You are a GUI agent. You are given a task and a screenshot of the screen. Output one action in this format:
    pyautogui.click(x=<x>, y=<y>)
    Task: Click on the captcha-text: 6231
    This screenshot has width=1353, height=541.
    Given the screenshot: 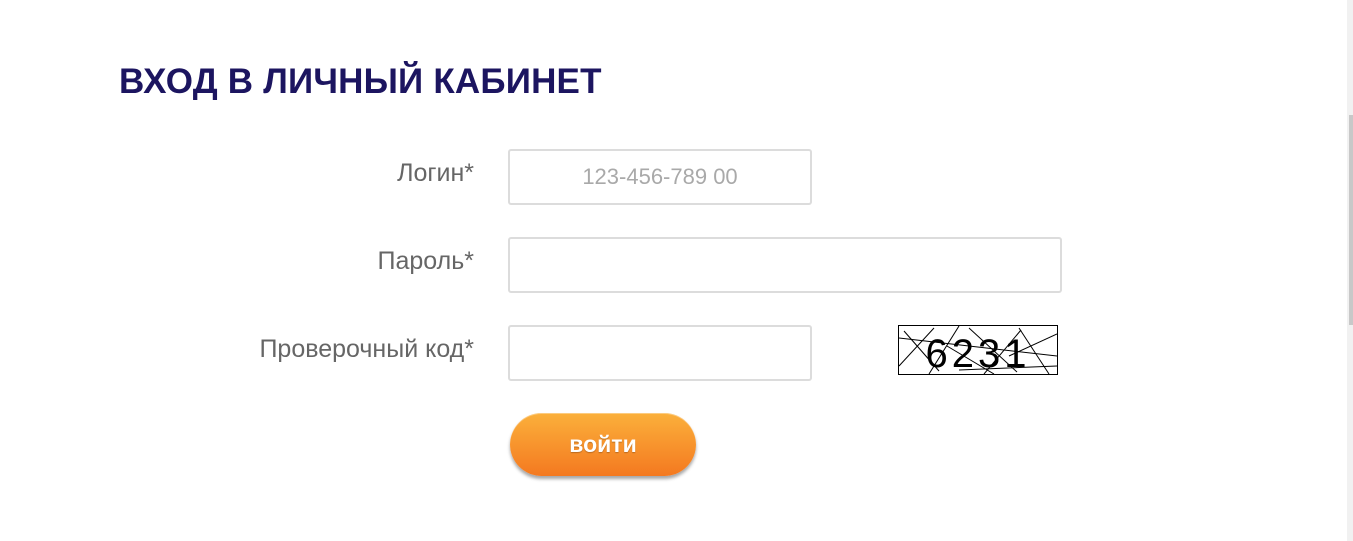 What is the action you would take?
    pyautogui.click(x=978, y=353)
    